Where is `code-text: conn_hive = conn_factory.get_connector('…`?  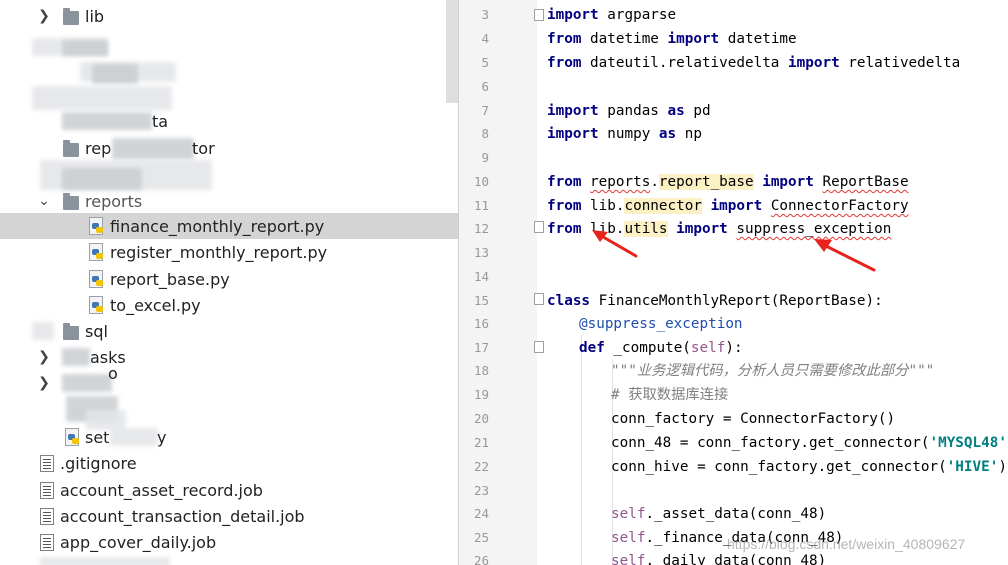
code-text: conn_hive = conn_factory.get_connector('… is located at coordinates (809, 467).